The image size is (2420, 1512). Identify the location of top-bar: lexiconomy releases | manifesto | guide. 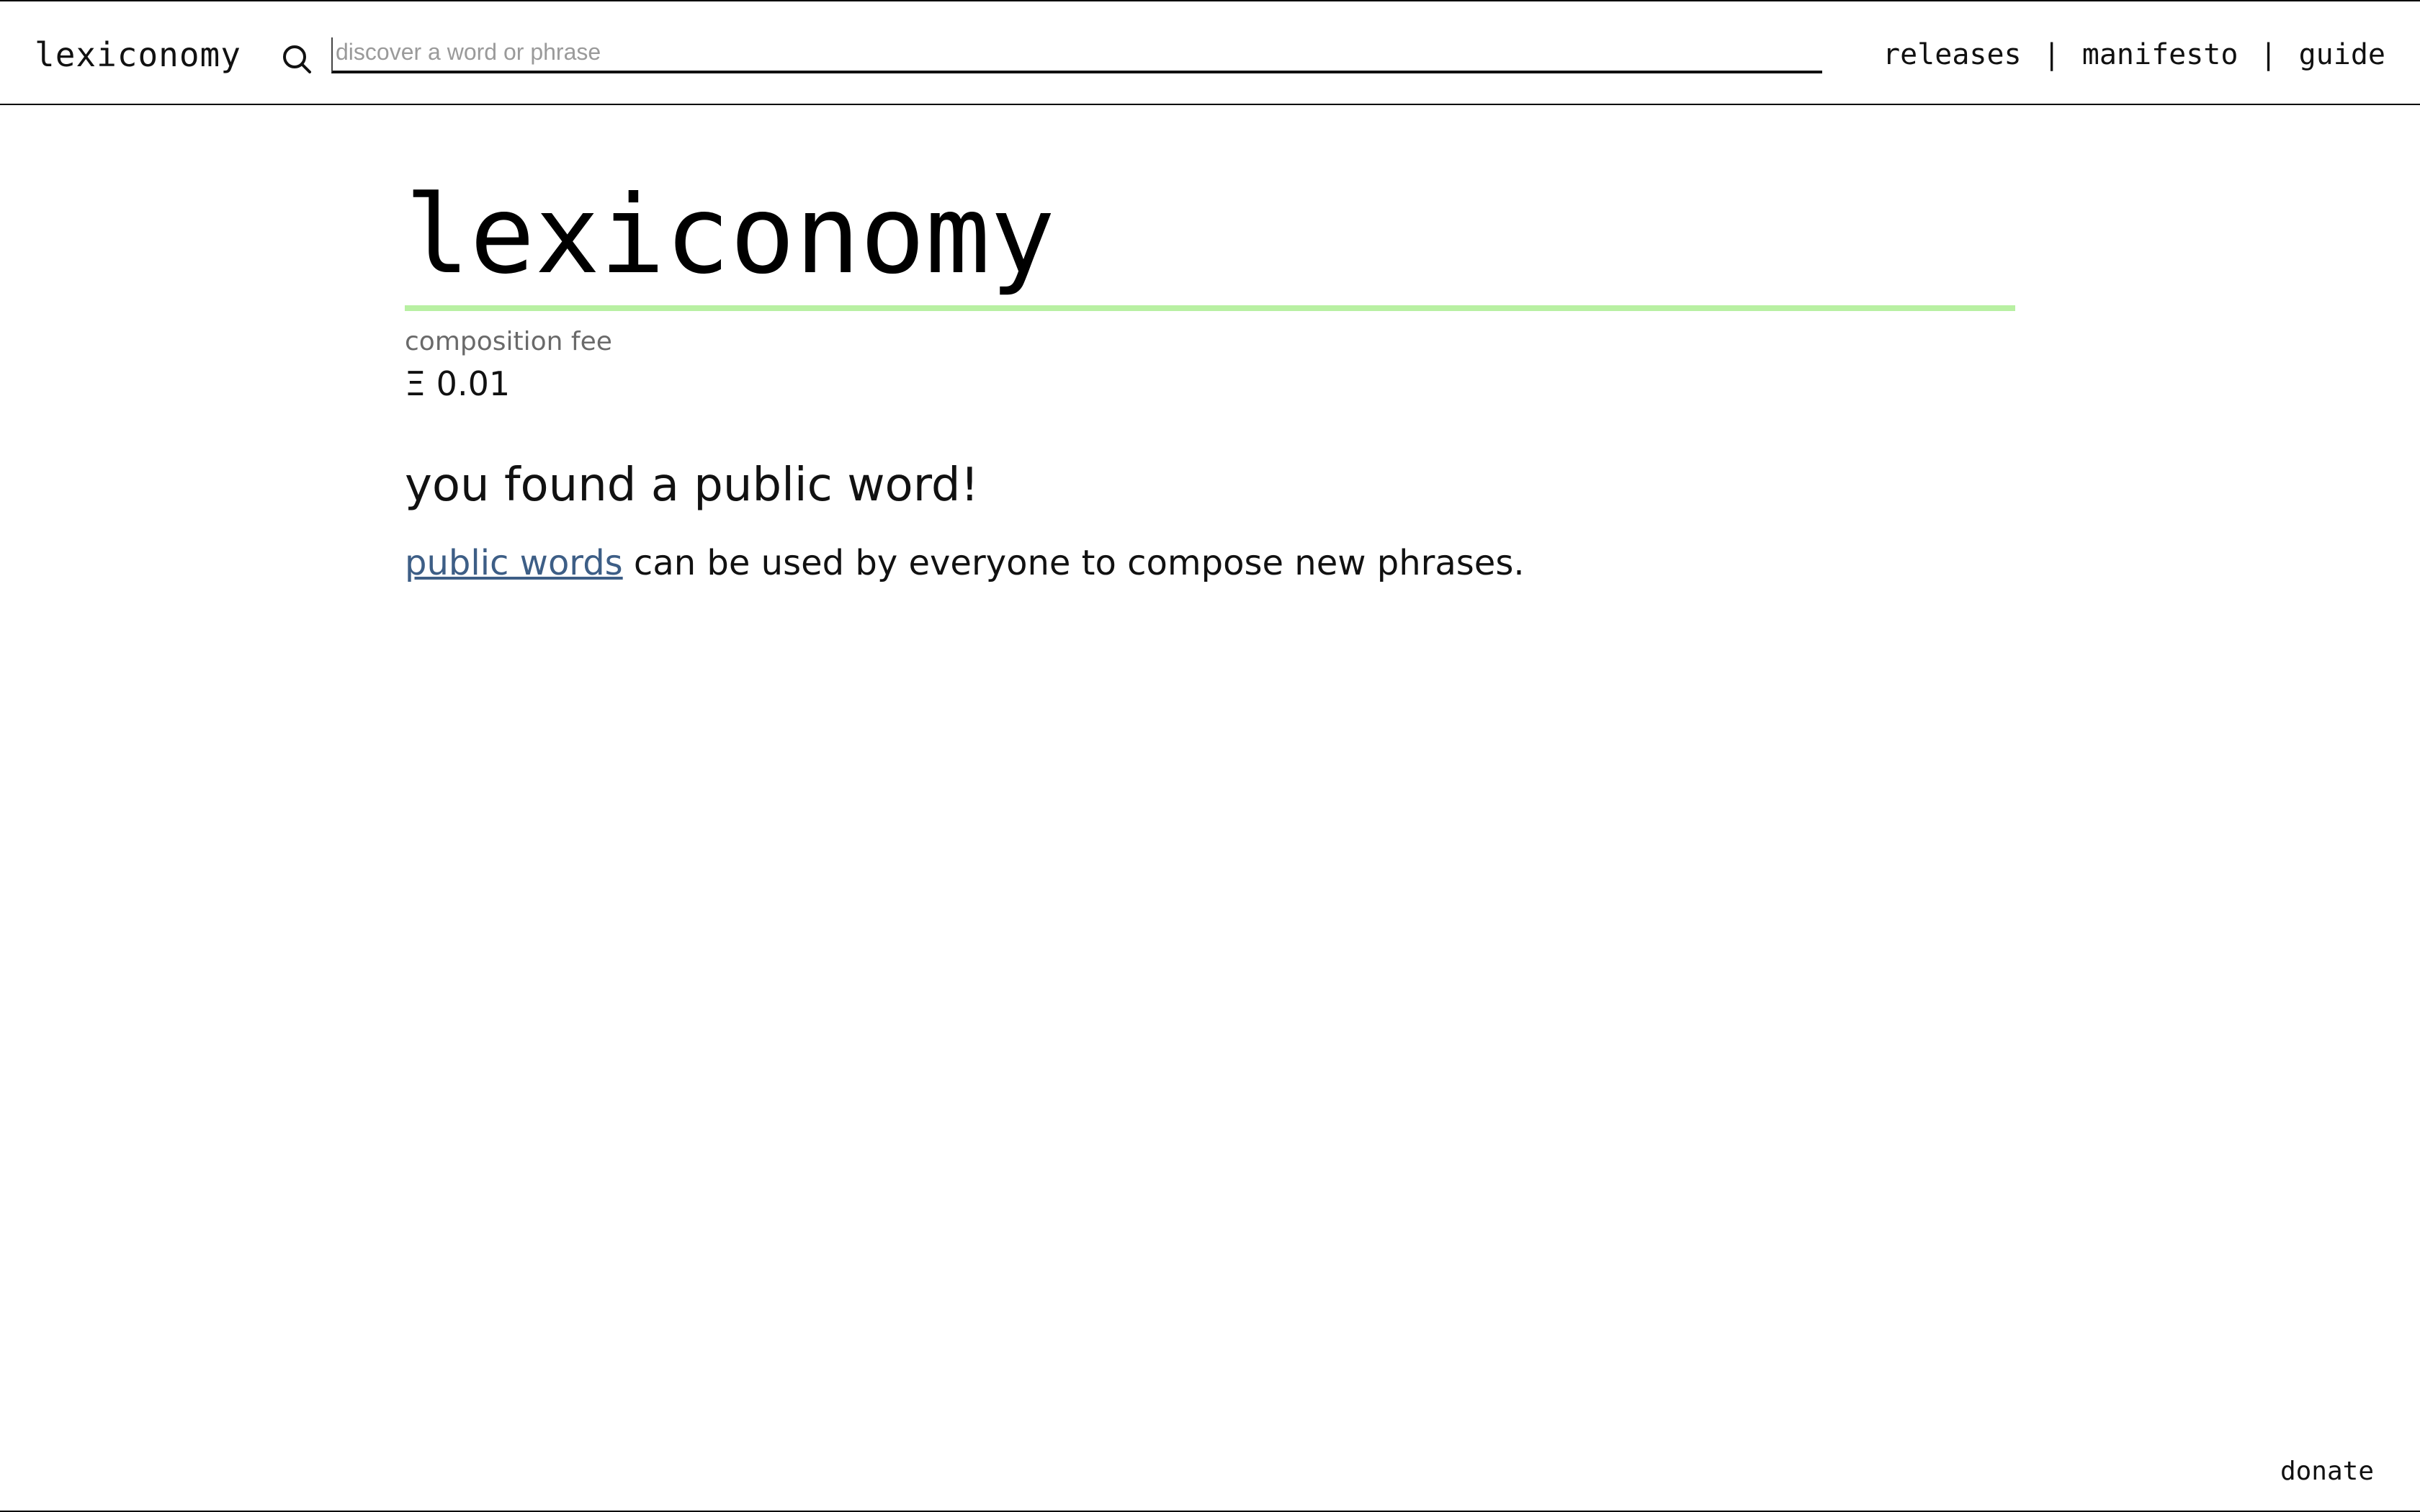
(1210, 53).